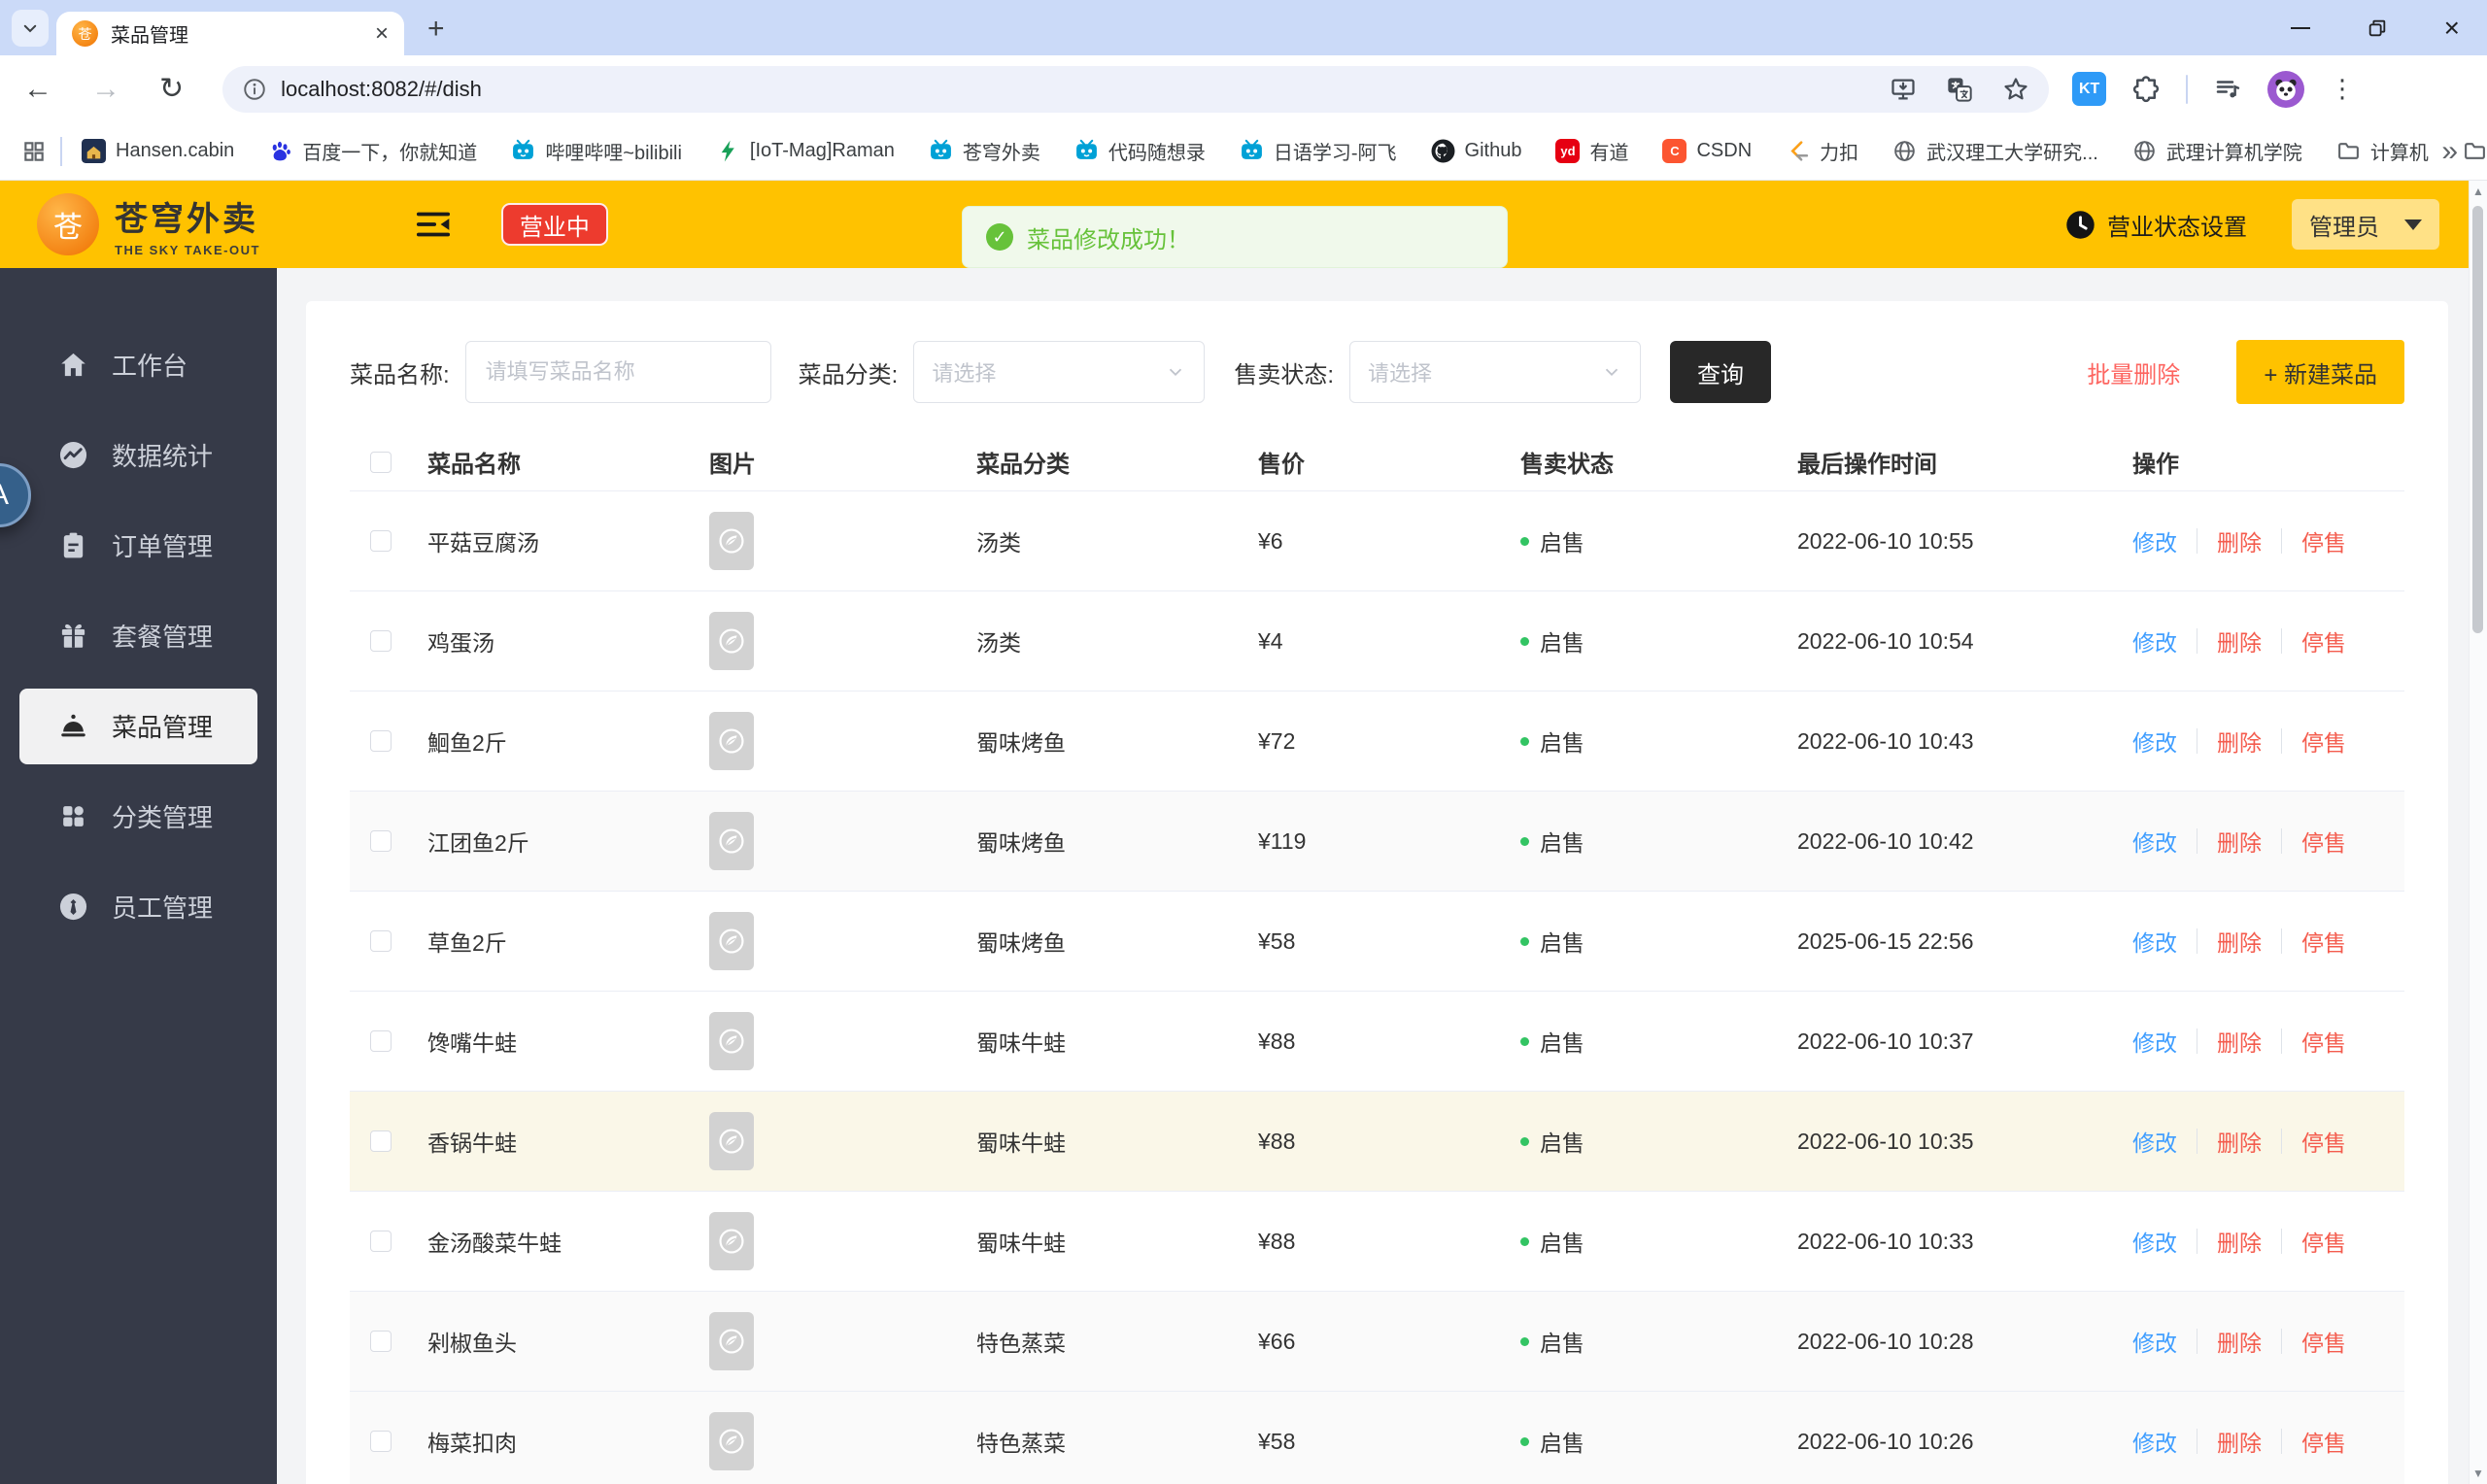  What do you see at coordinates (2015, 90) in the screenshot?
I see `bookmark-star-icon` at bounding box center [2015, 90].